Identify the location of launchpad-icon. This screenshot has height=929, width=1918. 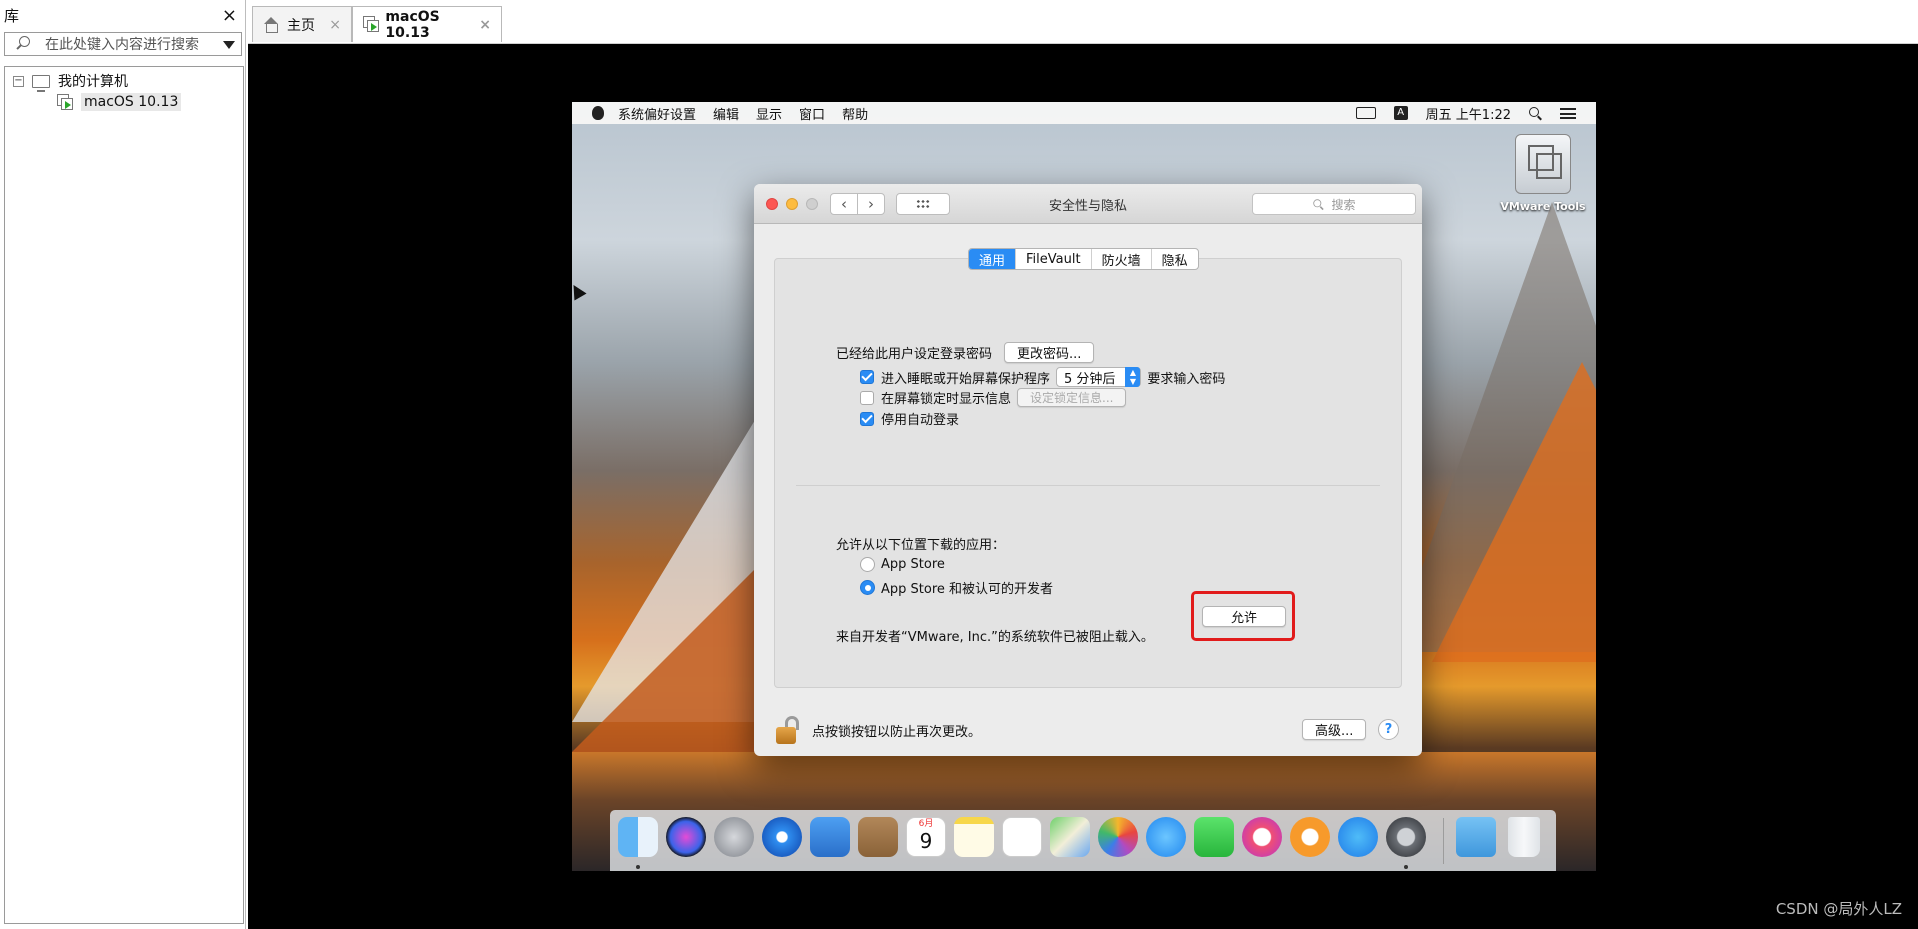
(734, 837).